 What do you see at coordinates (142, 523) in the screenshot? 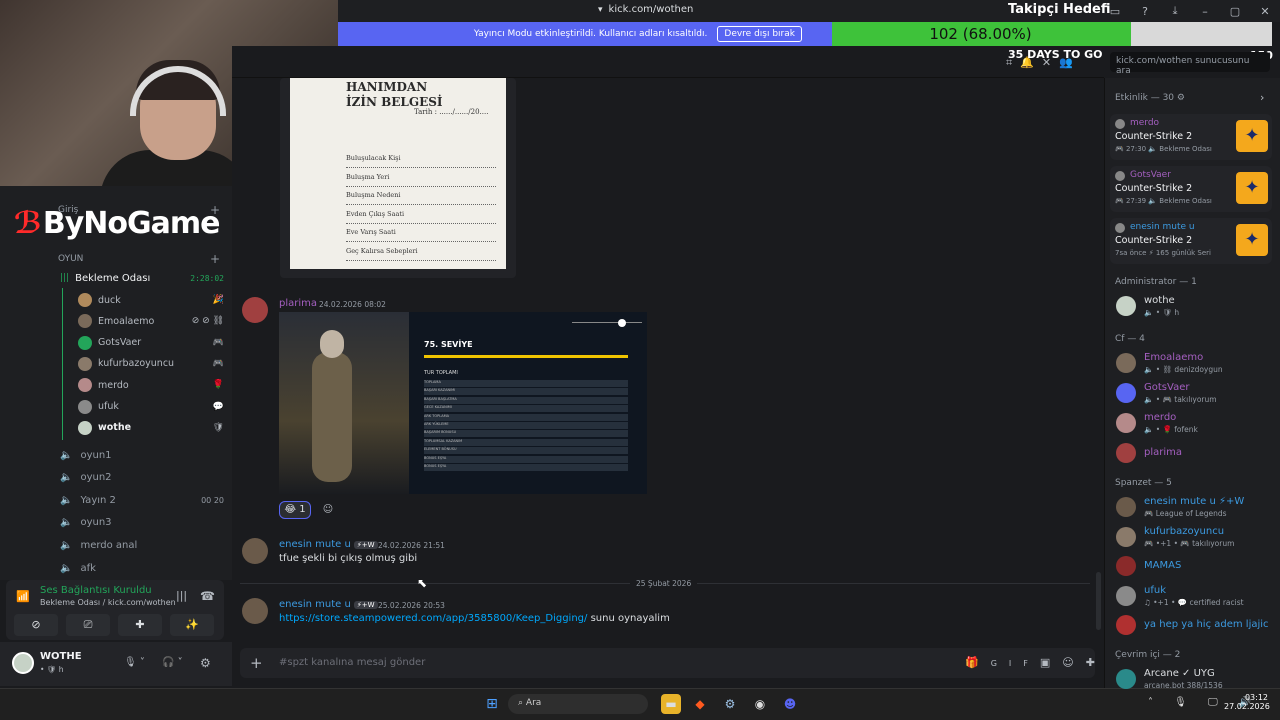
I see `voice-channel-row: 🔈 oyun3` at bounding box center [142, 523].